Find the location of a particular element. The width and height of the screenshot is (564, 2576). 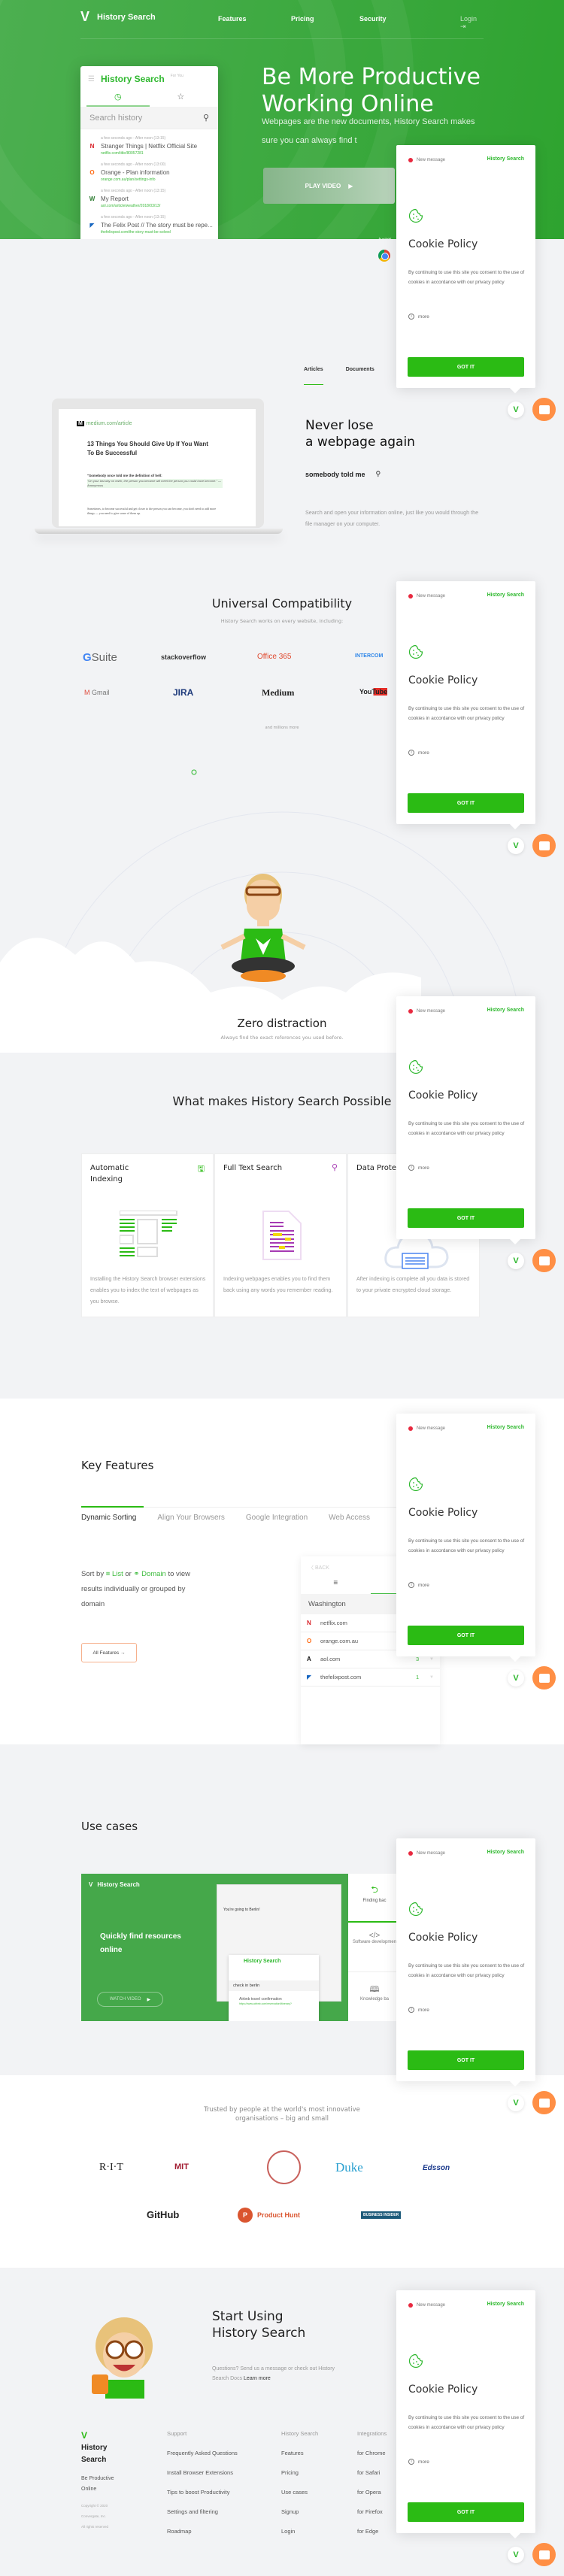

use-case-software: </> Software developmen is located at coordinates (374, 1947).